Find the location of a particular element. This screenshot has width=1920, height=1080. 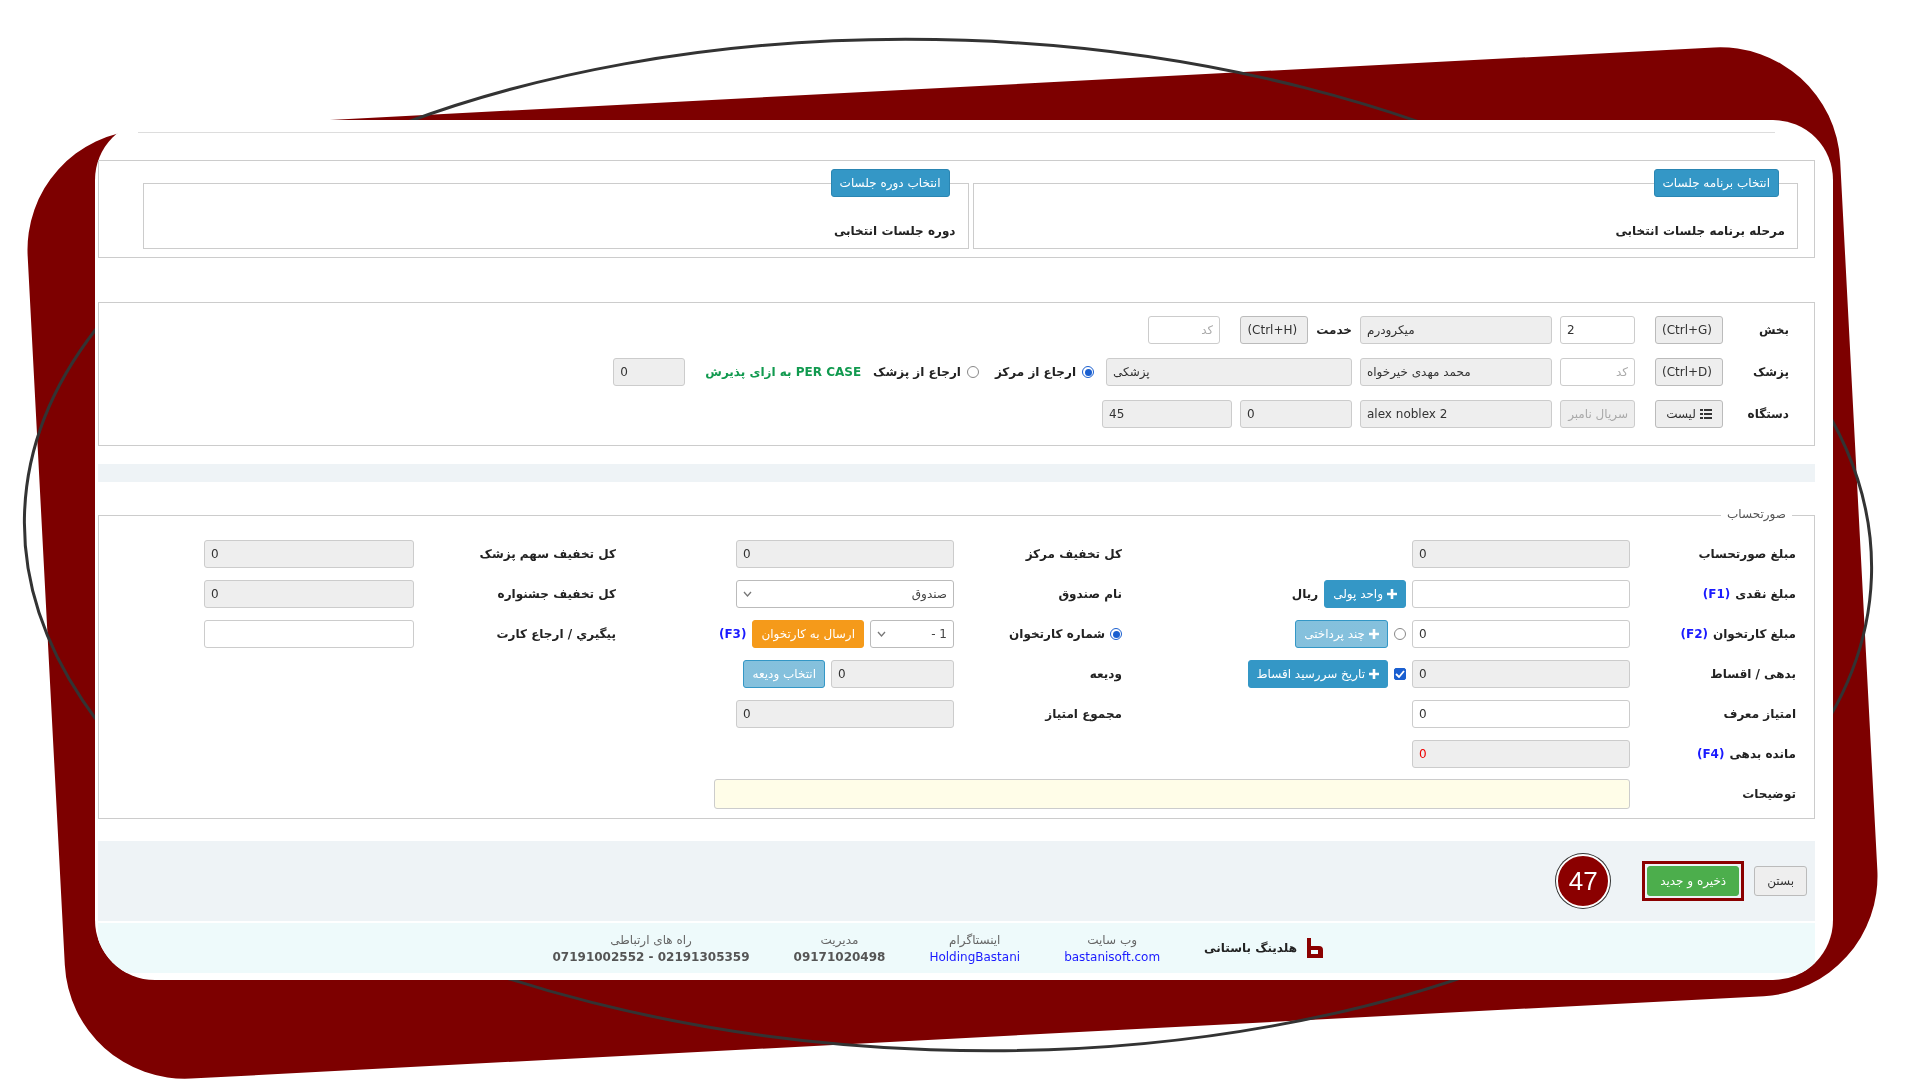

list-button: (Ctrl+D) is located at coordinates (1689, 372).